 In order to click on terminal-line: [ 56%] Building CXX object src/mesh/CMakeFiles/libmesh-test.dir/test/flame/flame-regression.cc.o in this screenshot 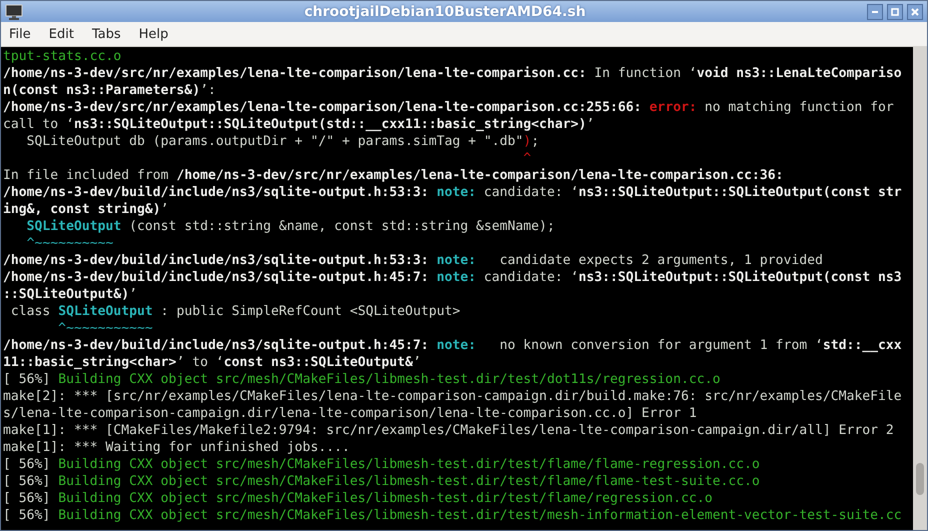, I will do `click(382, 464)`.